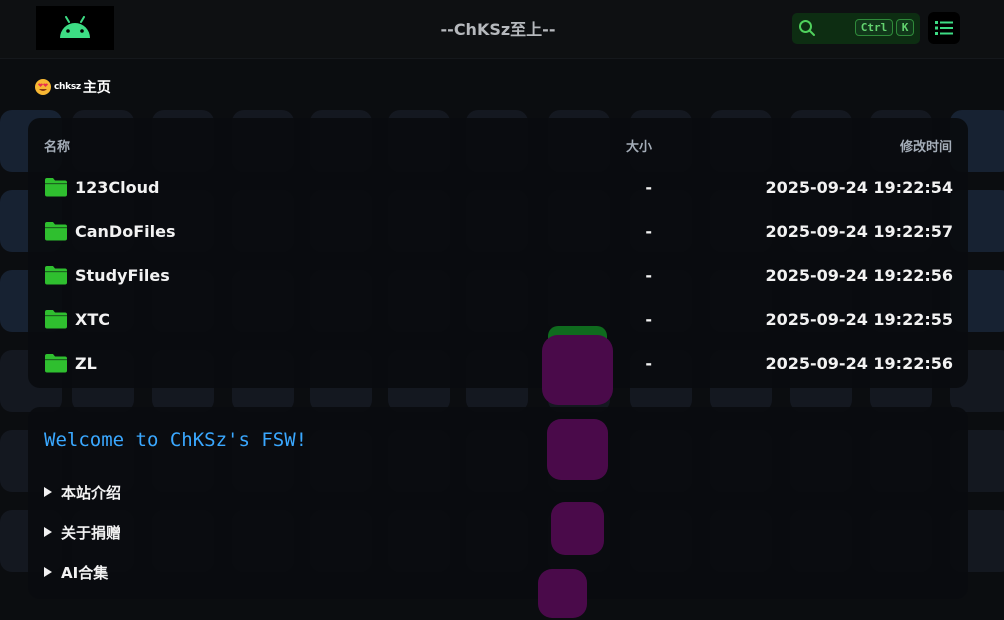  I want to click on table-row: CanDoFiles - 2025-09-24 19:22:57, so click(498, 231).